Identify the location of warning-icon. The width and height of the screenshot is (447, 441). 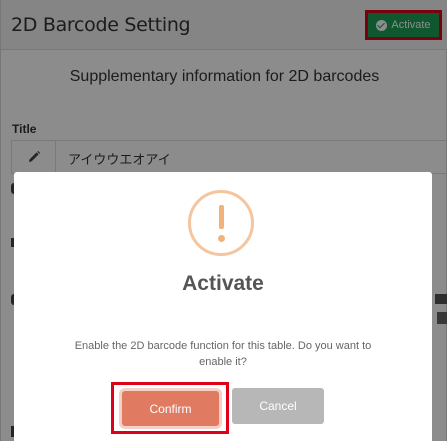
(221, 223).